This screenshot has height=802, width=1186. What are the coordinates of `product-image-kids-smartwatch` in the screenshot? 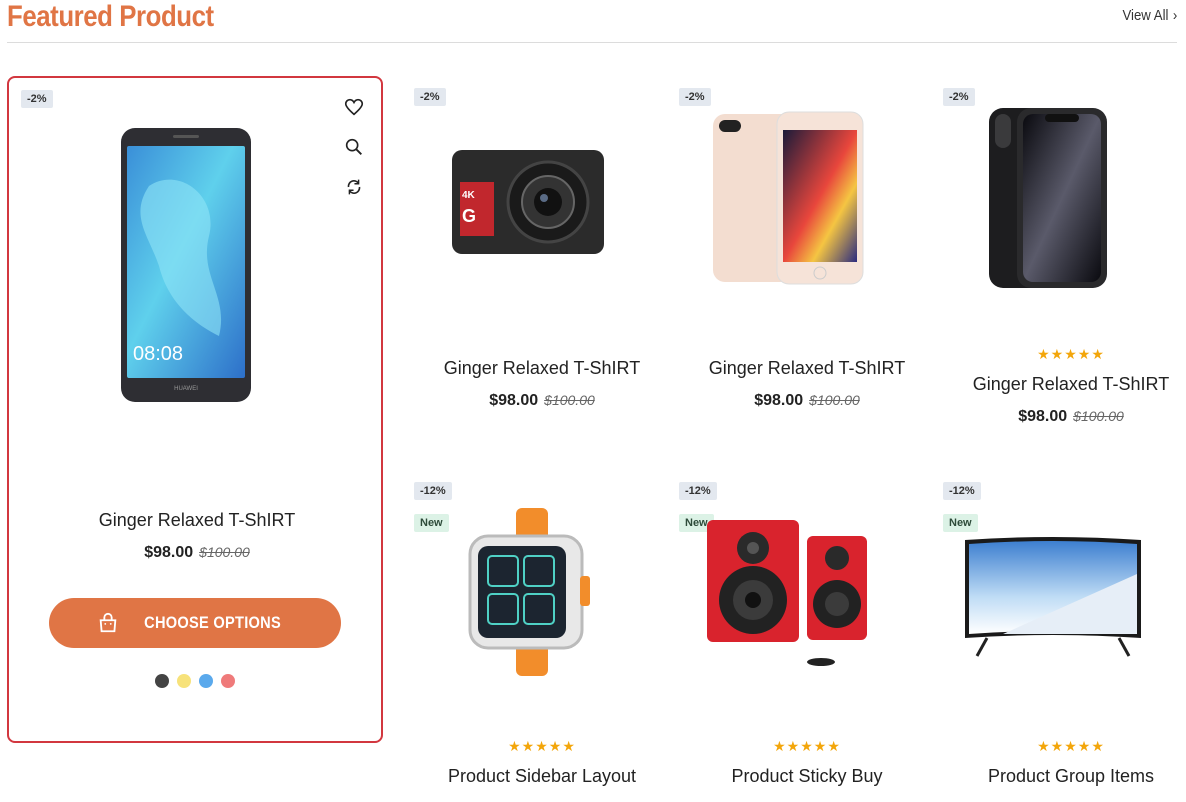 It's located at (531, 592).